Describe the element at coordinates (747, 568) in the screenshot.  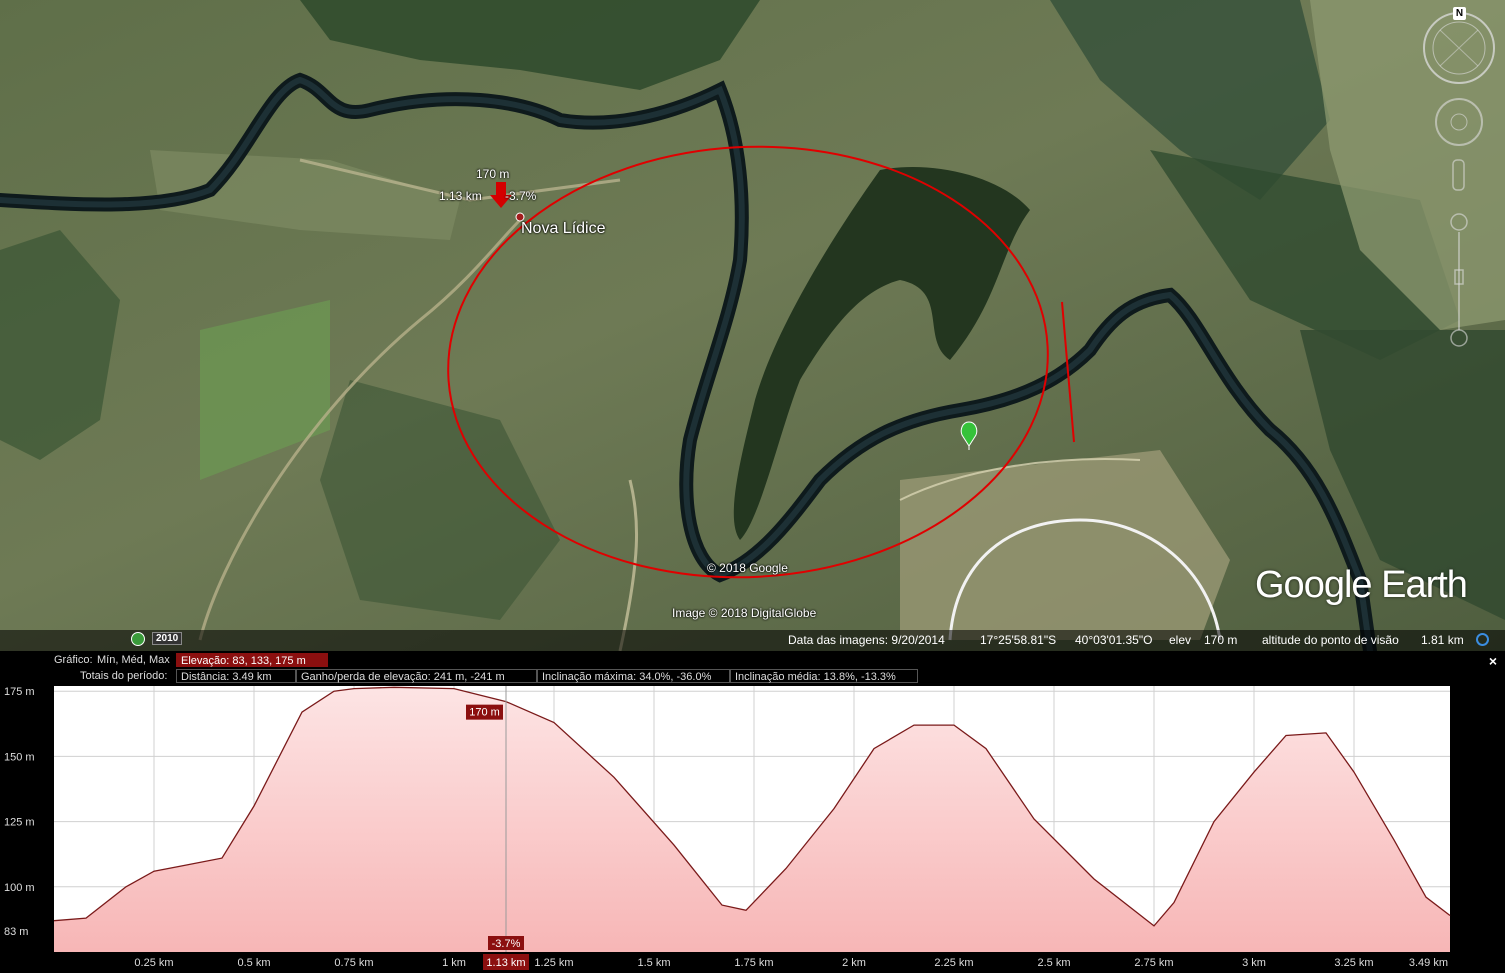
I see `google-copyright: © 2018 Google` at that location.